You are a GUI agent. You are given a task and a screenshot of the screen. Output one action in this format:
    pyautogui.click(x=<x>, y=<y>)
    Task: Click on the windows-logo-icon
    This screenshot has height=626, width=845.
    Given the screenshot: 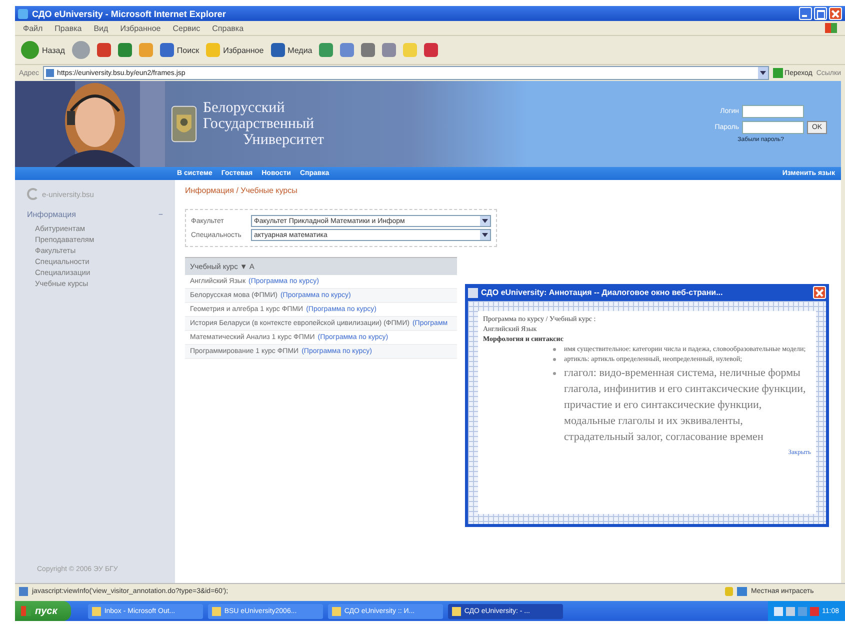 What is the action you would take?
    pyautogui.click(x=831, y=28)
    